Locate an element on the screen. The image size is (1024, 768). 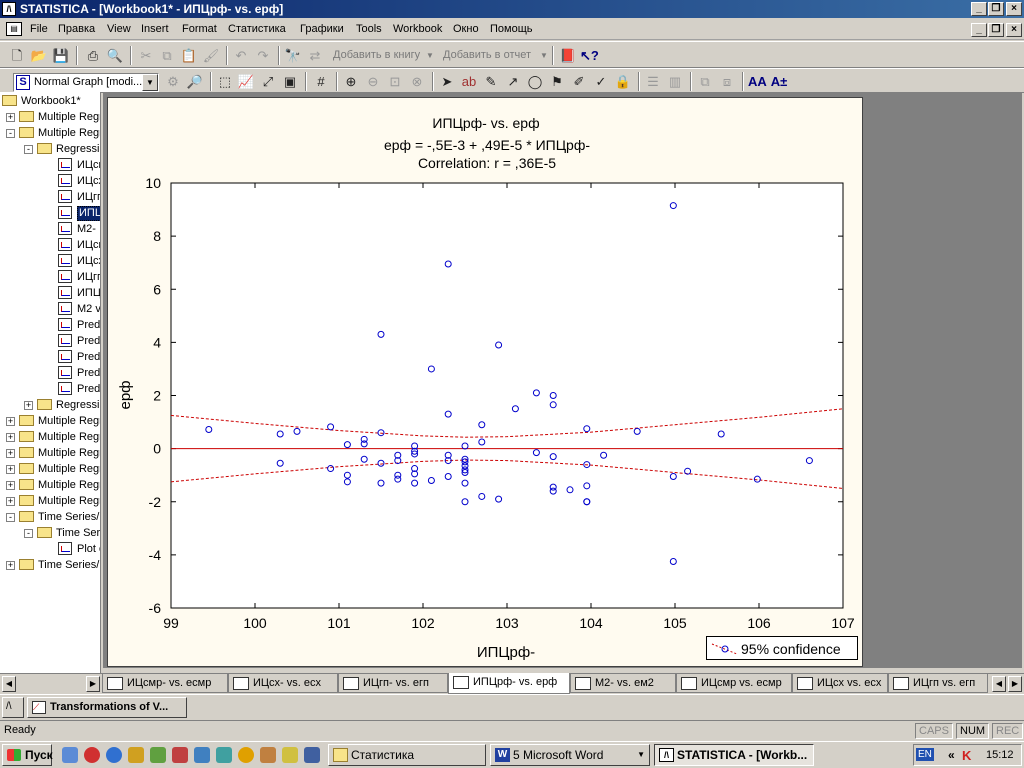
tree-graph-item: ИЦсх is located at coordinates (50, 181).